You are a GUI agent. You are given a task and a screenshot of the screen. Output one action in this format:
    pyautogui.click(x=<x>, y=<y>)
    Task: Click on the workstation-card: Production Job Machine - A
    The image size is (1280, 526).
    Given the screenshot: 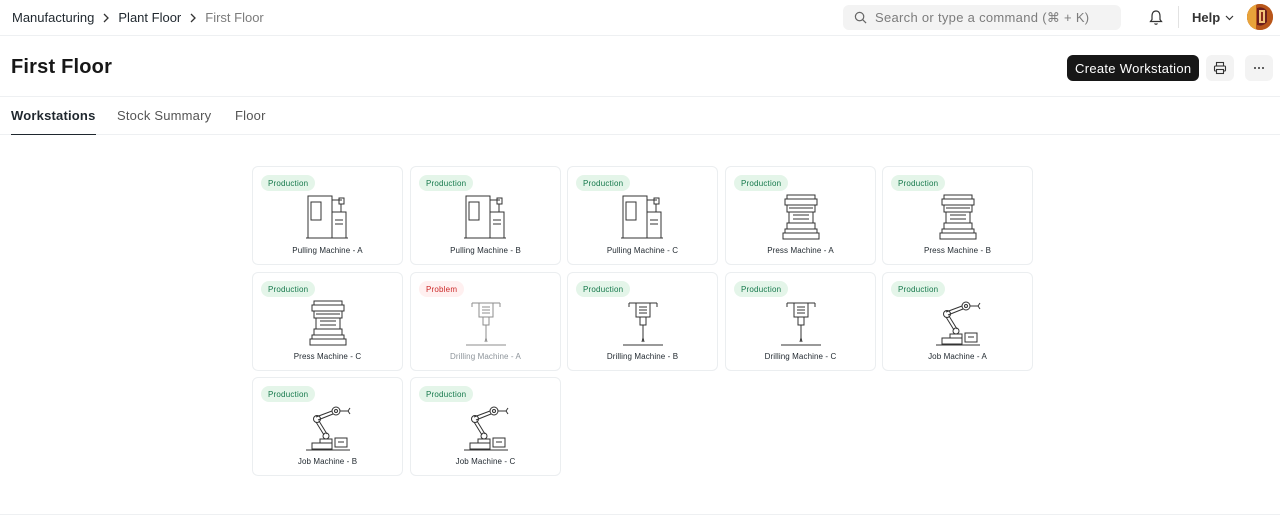 What is the action you would take?
    pyautogui.click(x=957, y=321)
    